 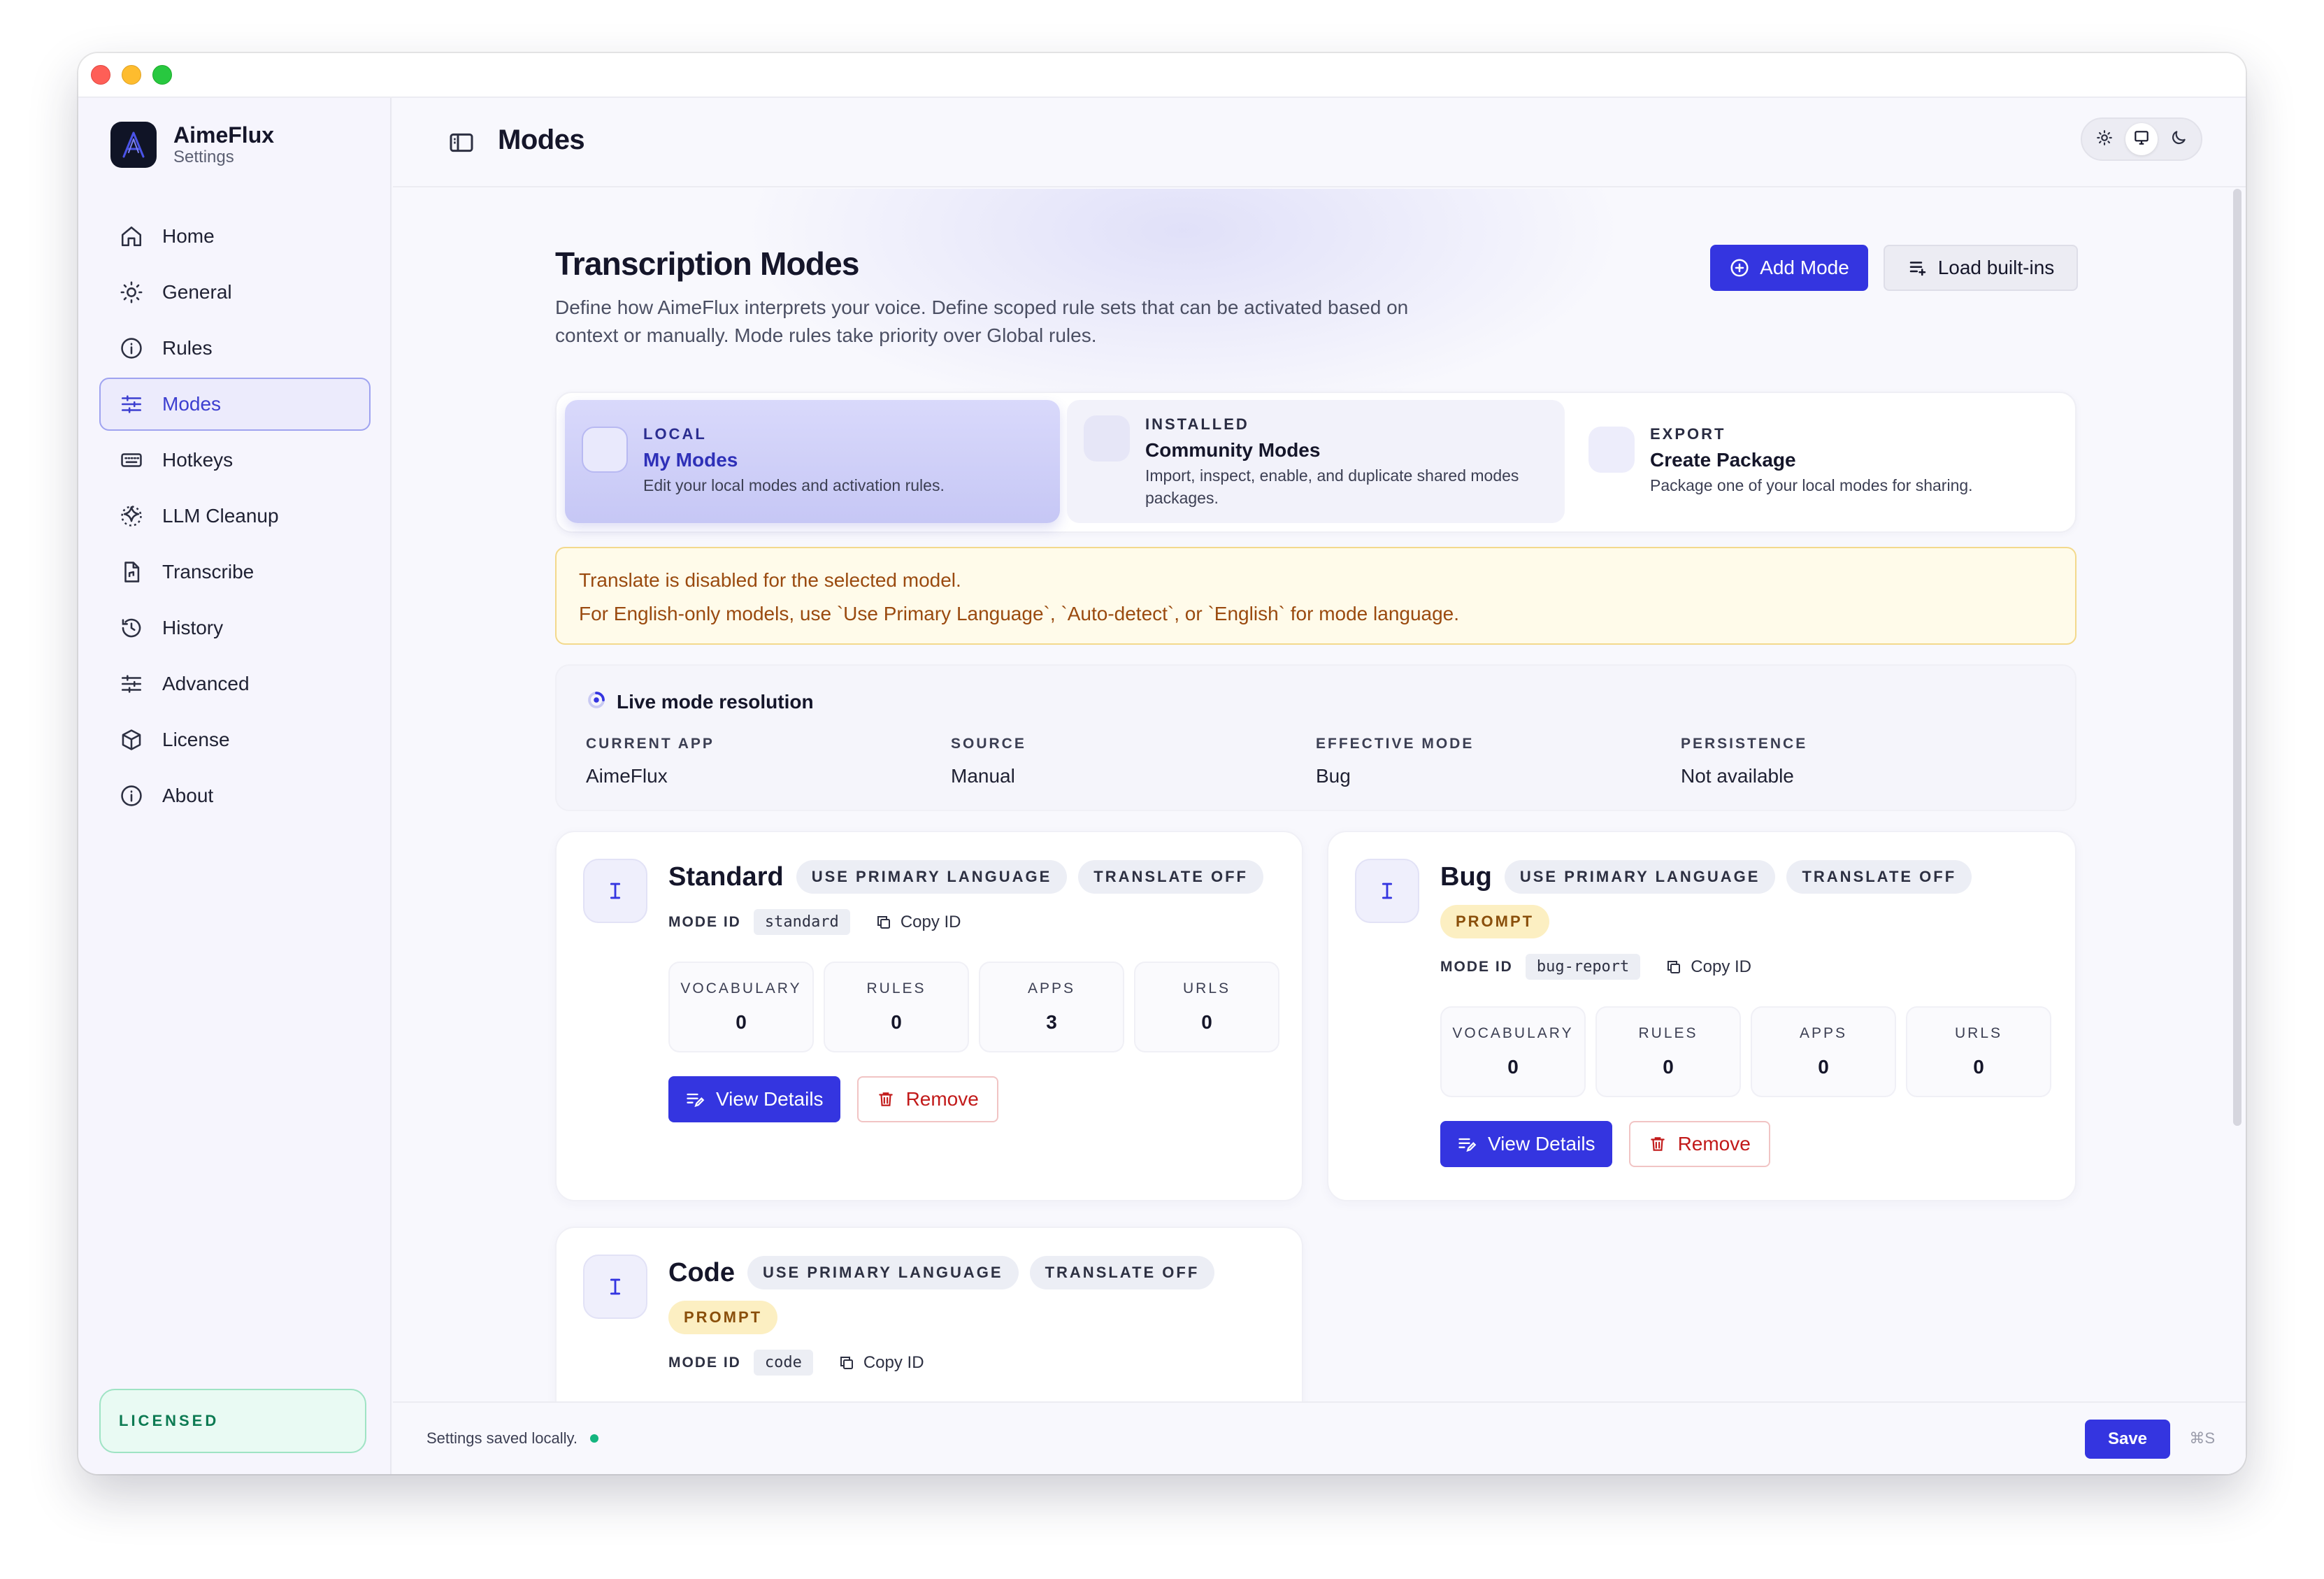 What do you see at coordinates (605, 450) in the screenshot?
I see `local-icon` at bounding box center [605, 450].